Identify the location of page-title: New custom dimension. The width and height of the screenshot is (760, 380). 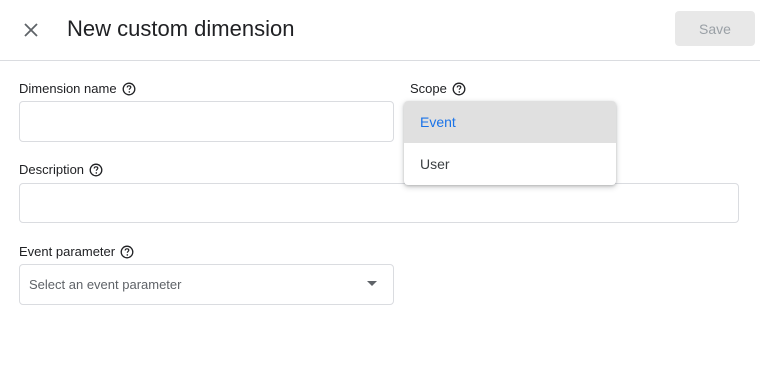
(181, 28).